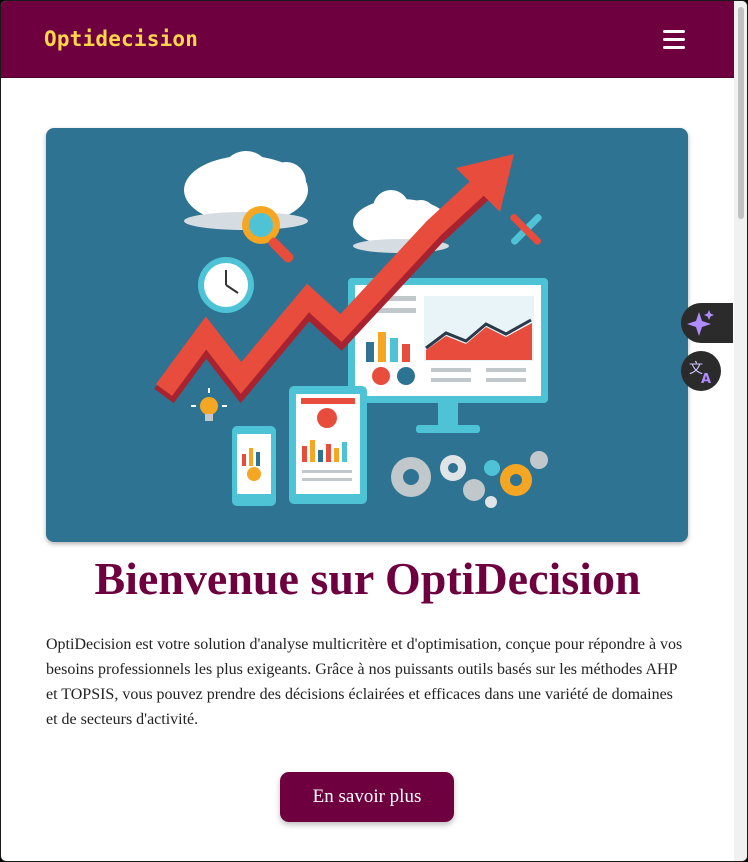 This screenshot has width=748, height=862. I want to click on sparkle-icon, so click(700, 323).